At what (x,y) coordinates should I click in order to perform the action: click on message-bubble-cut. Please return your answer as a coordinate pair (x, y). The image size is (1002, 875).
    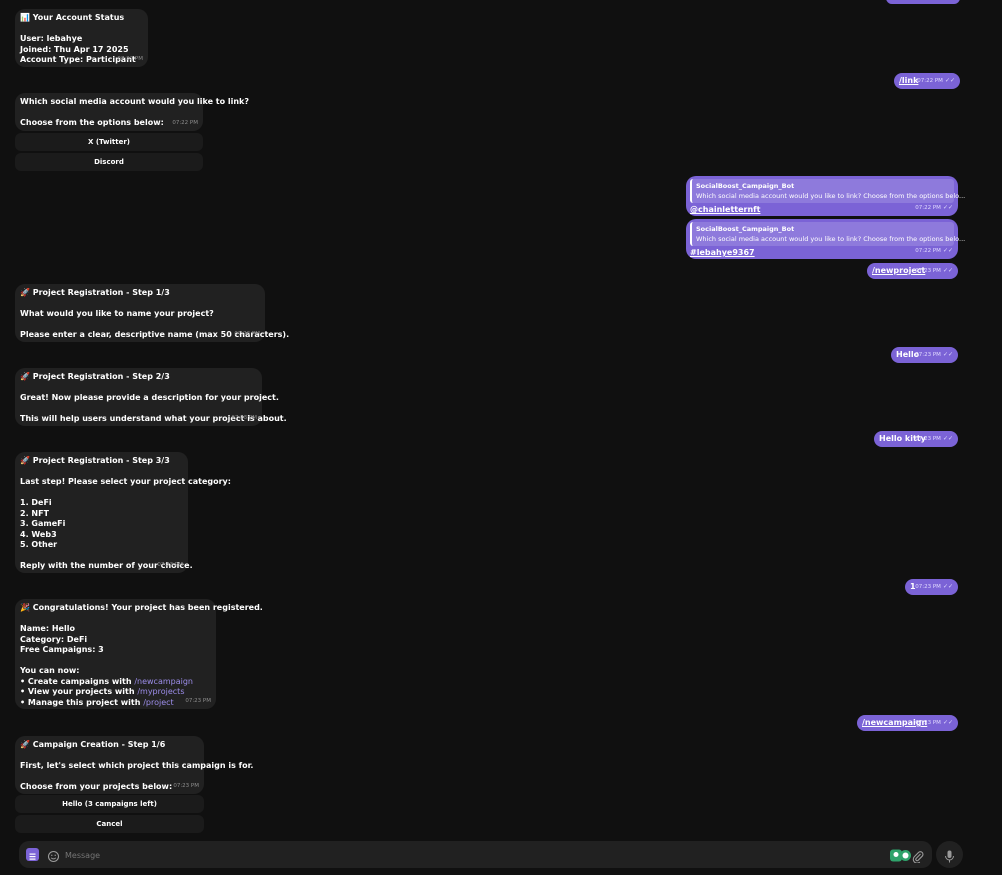
    Looking at the image, I should click on (923, 2).